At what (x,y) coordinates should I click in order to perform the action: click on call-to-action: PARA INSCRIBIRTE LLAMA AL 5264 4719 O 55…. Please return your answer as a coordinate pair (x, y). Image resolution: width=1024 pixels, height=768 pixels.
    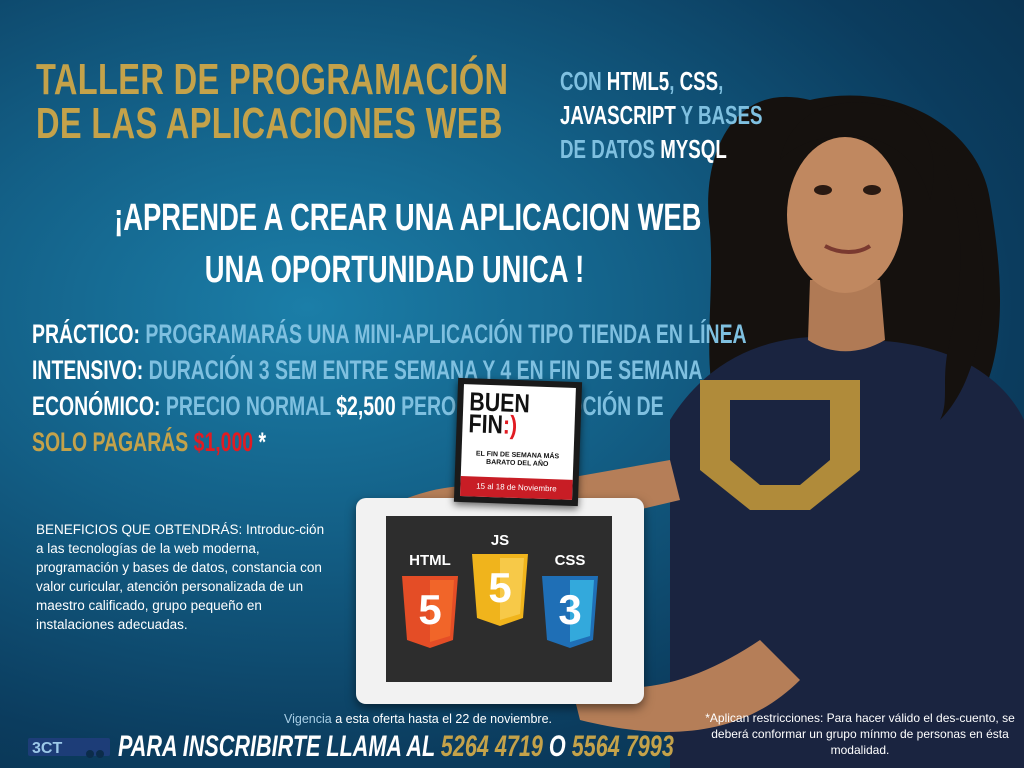
    Looking at the image, I should click on (396, 747).